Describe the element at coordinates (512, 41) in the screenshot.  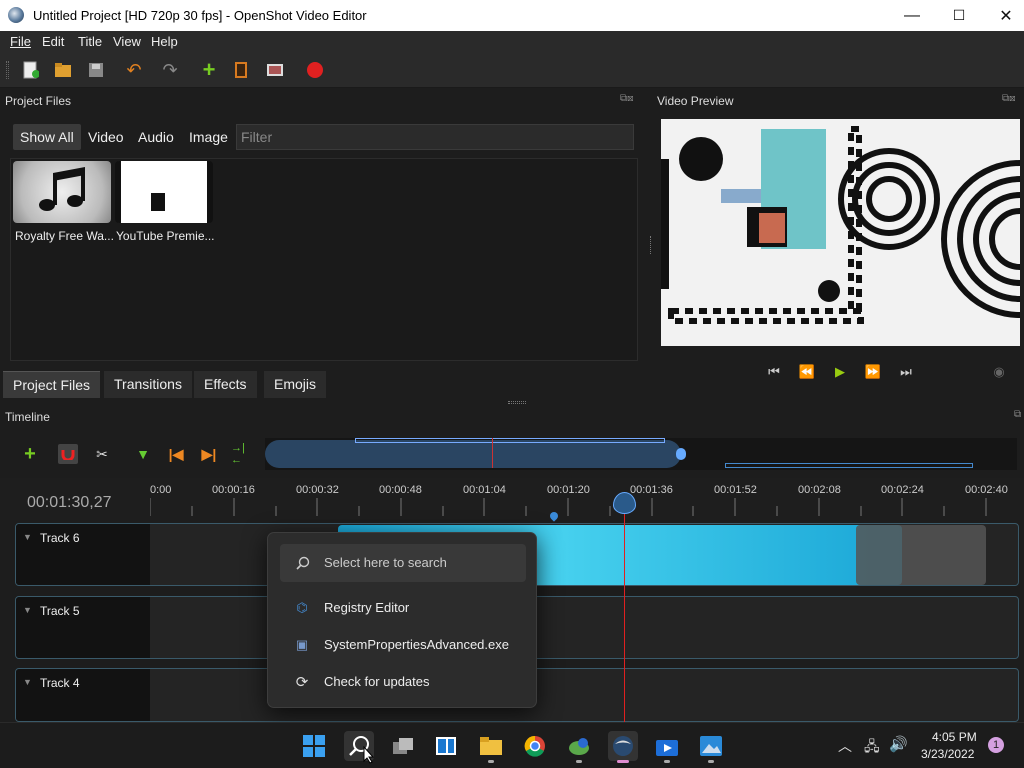
I see `menu-bar: File Edit Title View Help` at that location.